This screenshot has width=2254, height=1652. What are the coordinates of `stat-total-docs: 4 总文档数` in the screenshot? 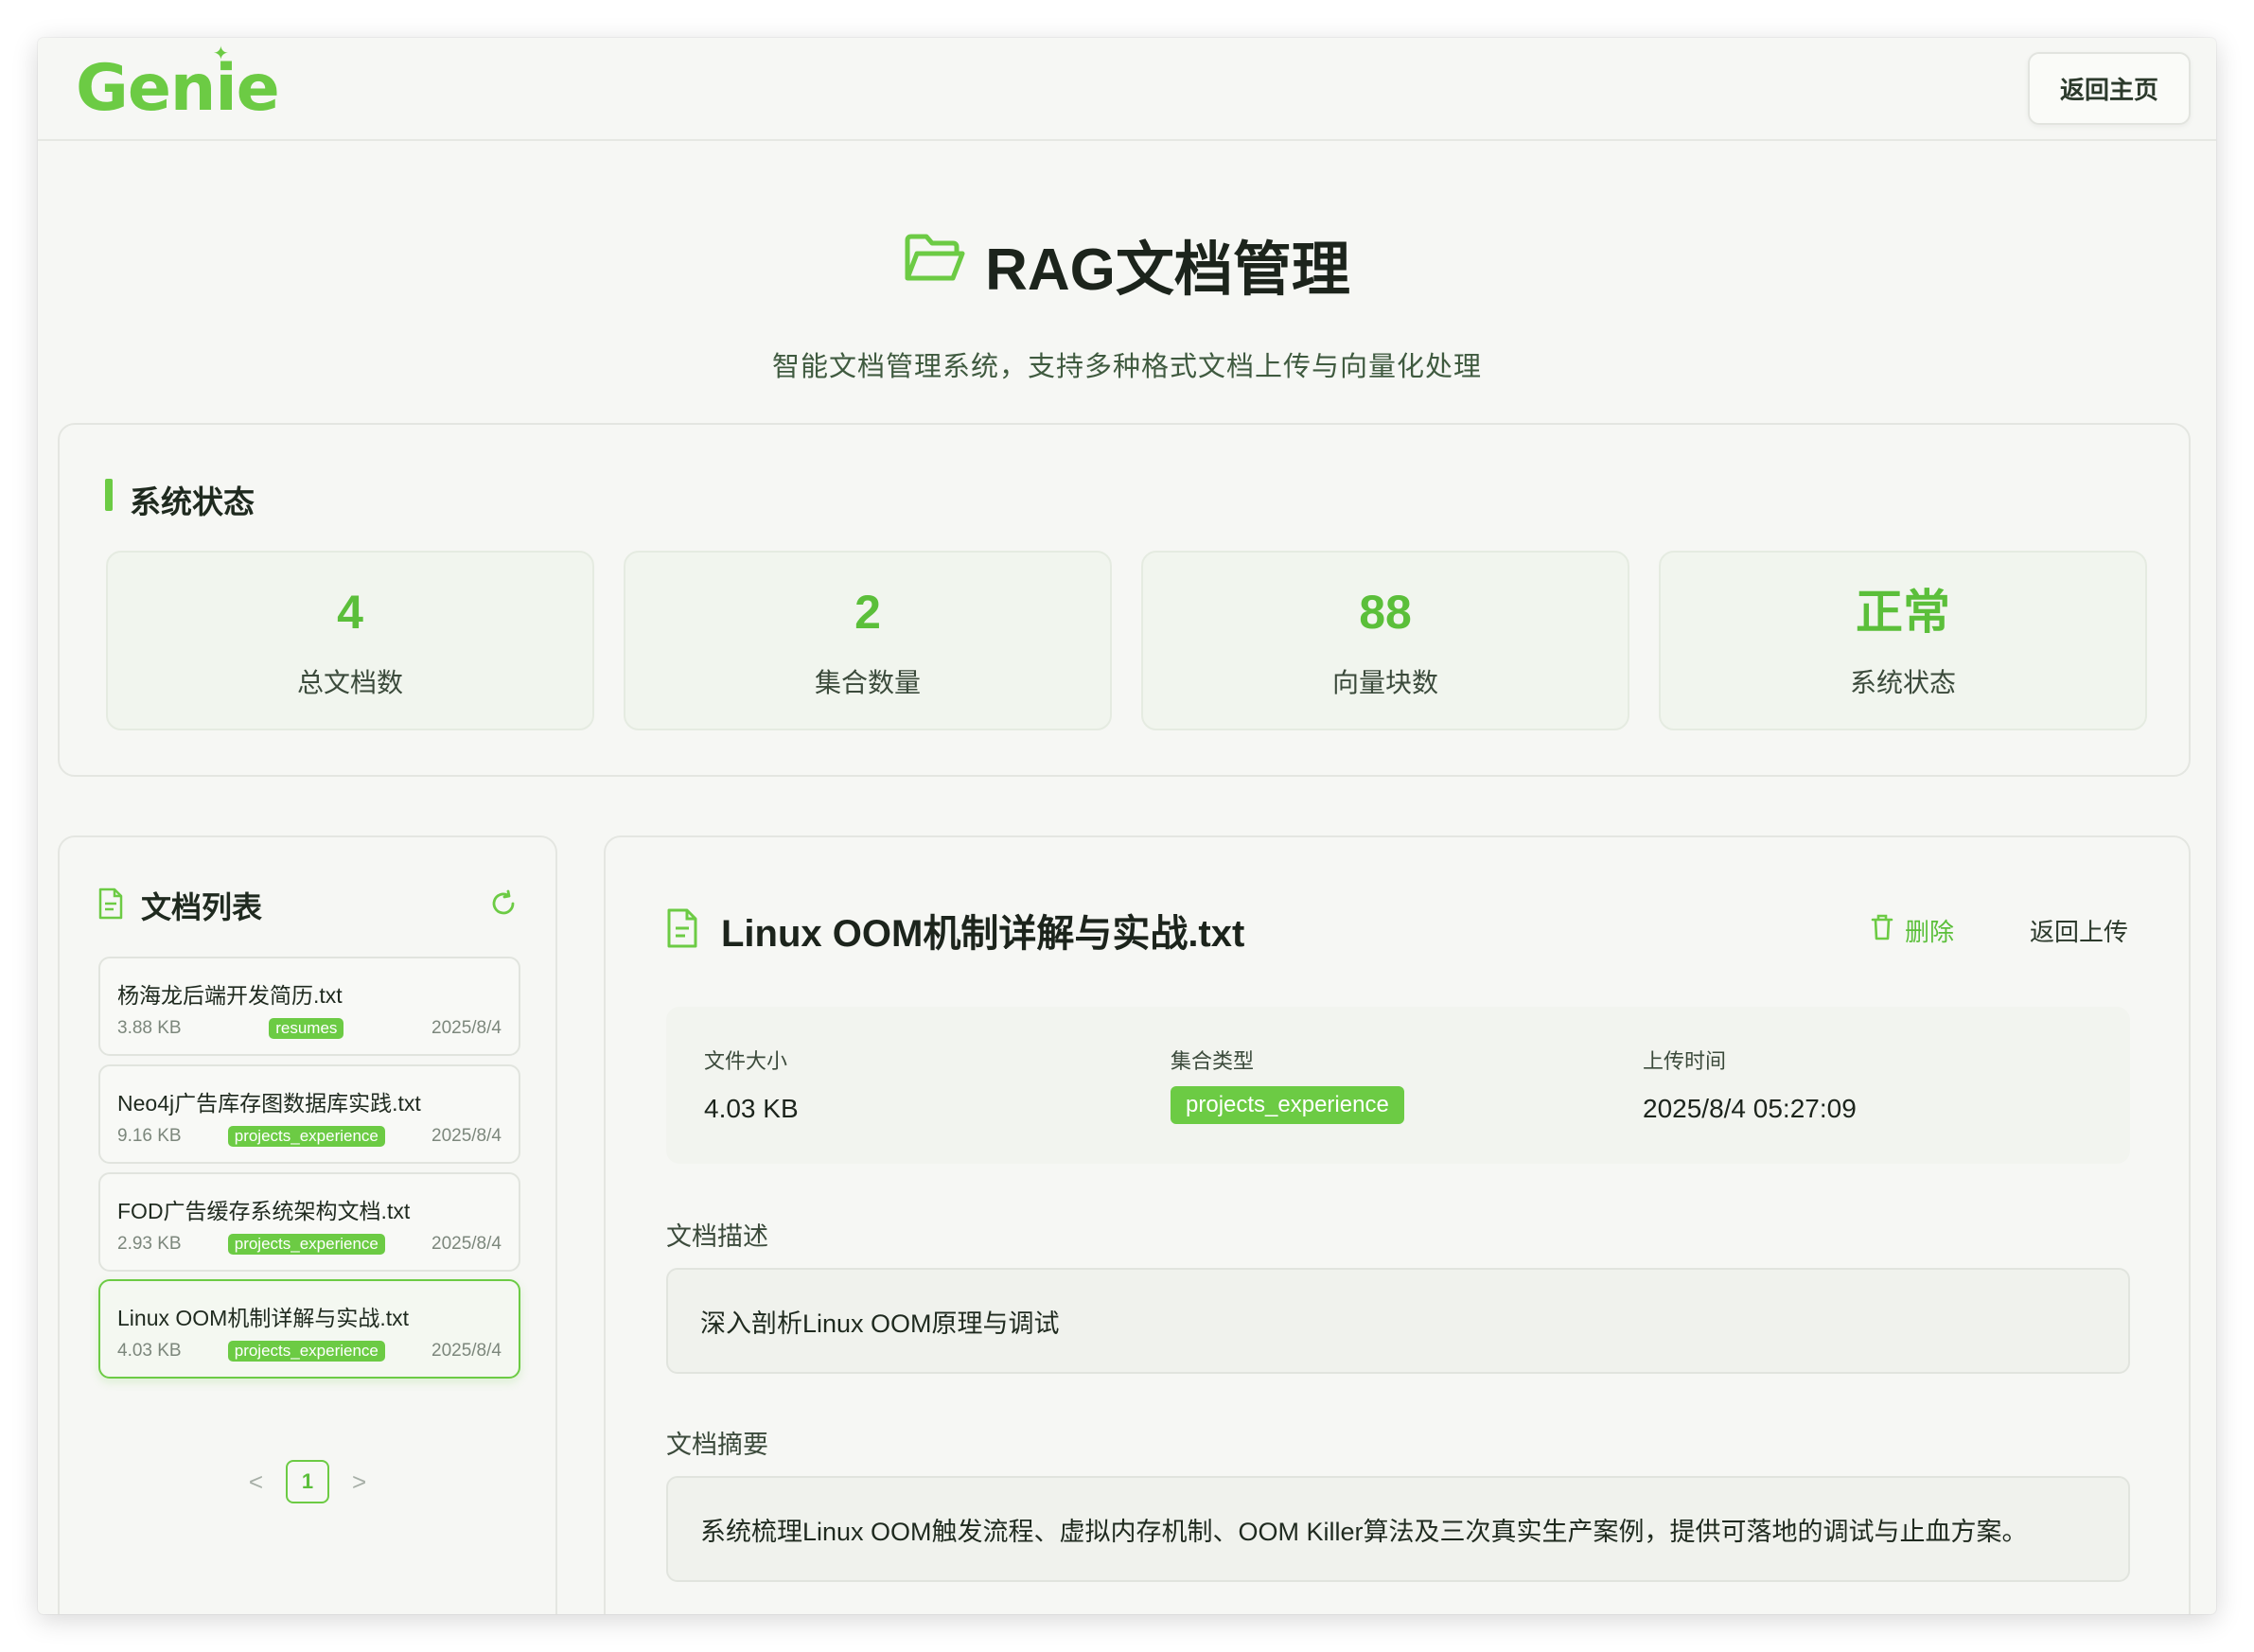 It's located at (350, 640).